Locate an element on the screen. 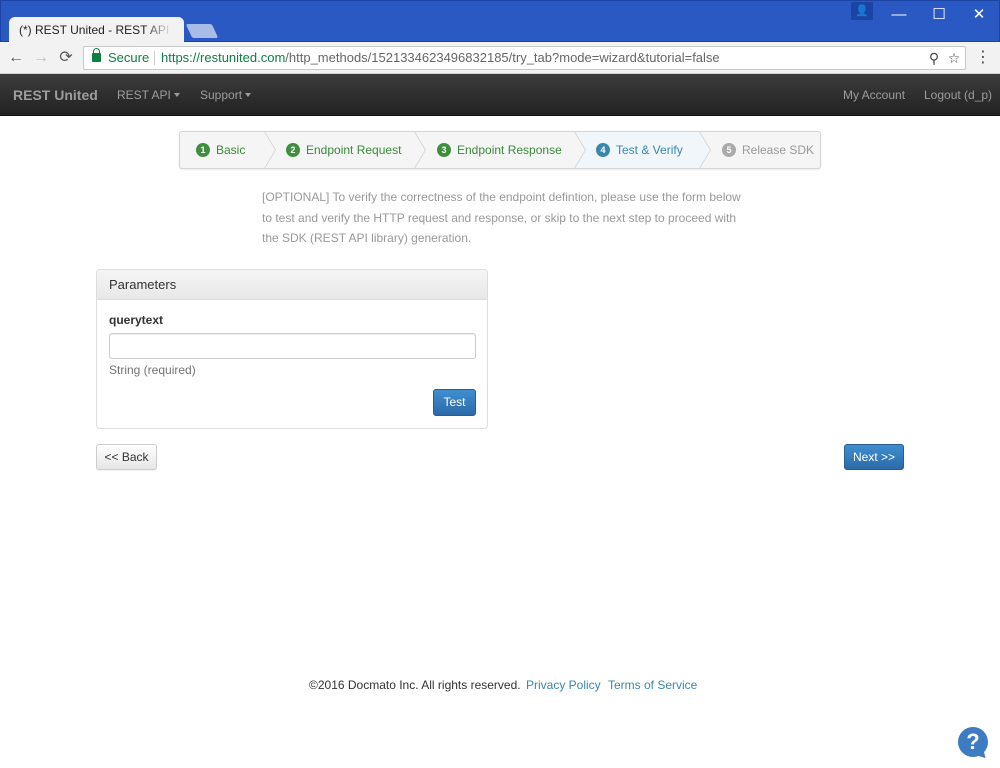 The image size is (1000, 768). forward-arrow-icon: → is located at coordinates (41, 58).